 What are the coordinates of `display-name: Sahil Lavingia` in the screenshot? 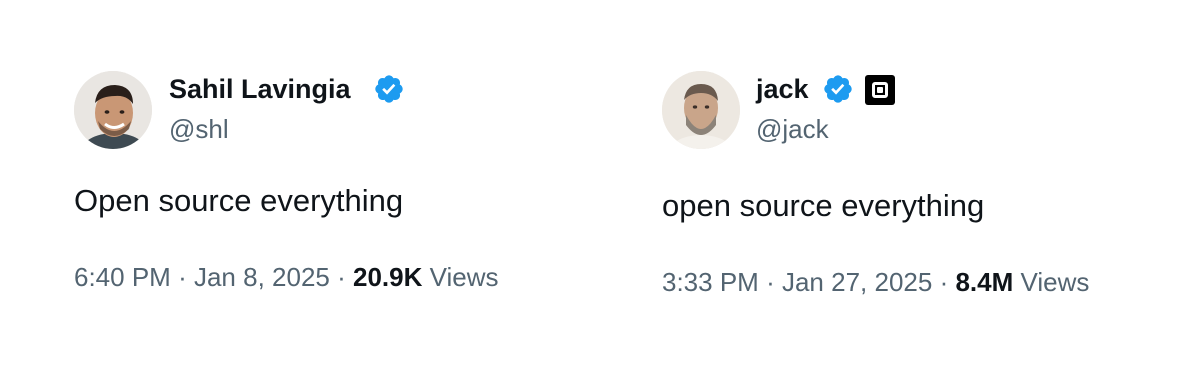 It's located at (260, 89).